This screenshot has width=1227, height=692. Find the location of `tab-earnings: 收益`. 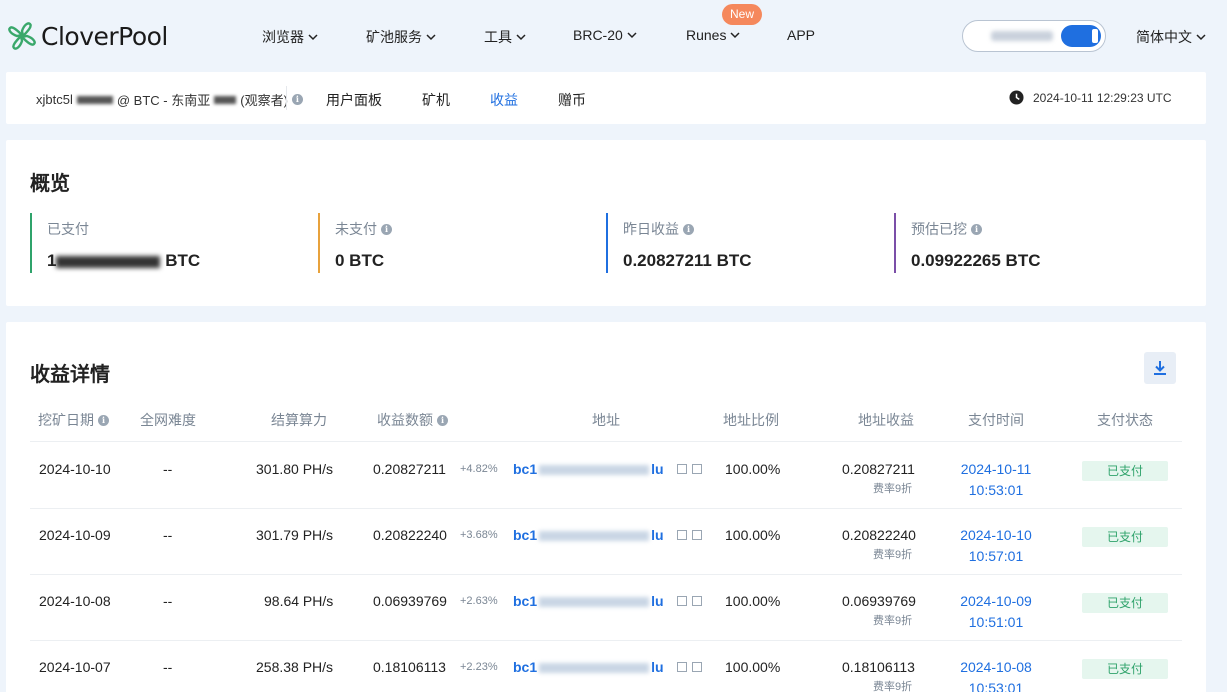

tab-earnings: 收益 is located at coordinates (504, 100).